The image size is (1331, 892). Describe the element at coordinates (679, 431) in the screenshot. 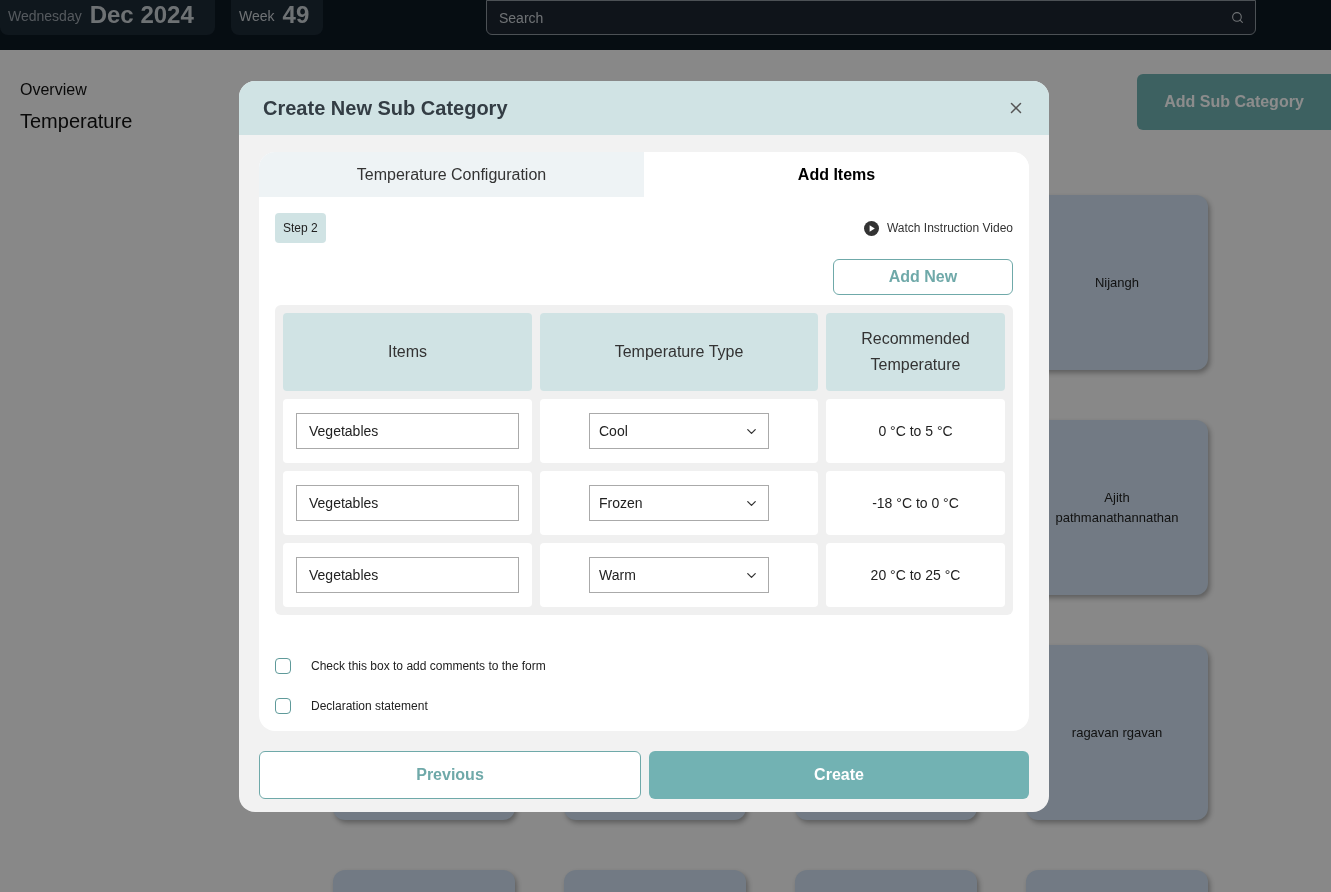

I see `temperature-type-select: Cool` at that location.